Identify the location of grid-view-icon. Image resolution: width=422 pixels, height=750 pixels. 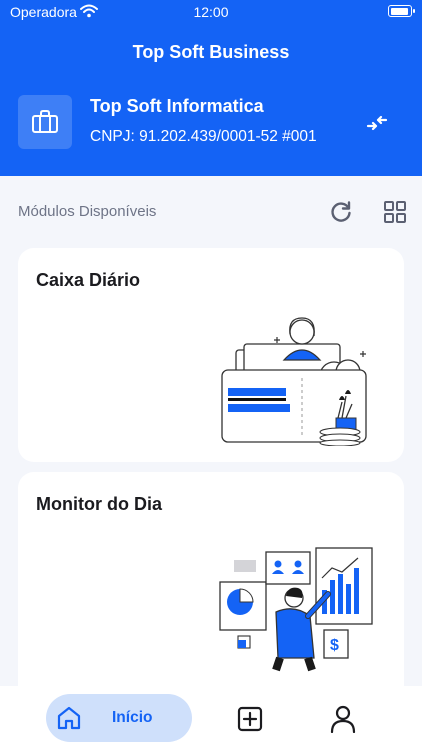
(395, 212).